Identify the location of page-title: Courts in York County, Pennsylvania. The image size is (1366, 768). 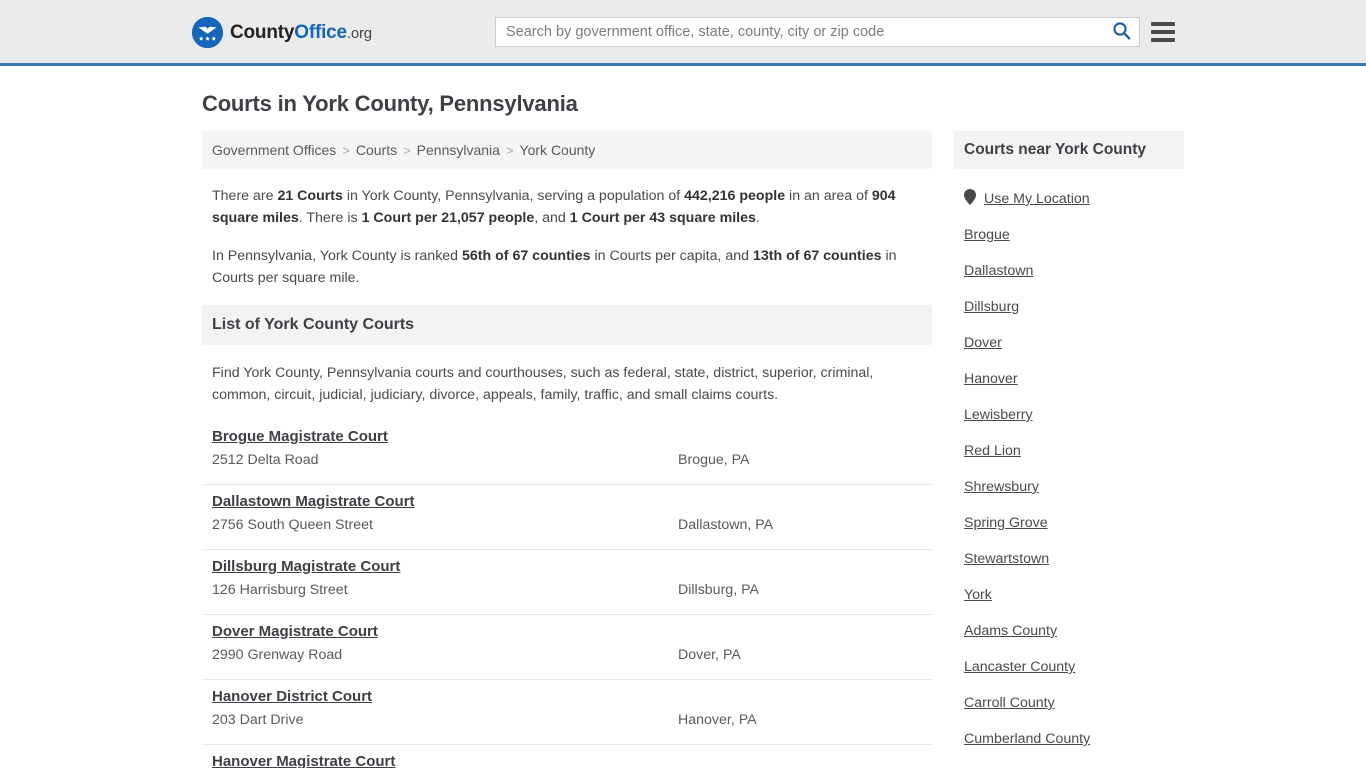
(390, 103).